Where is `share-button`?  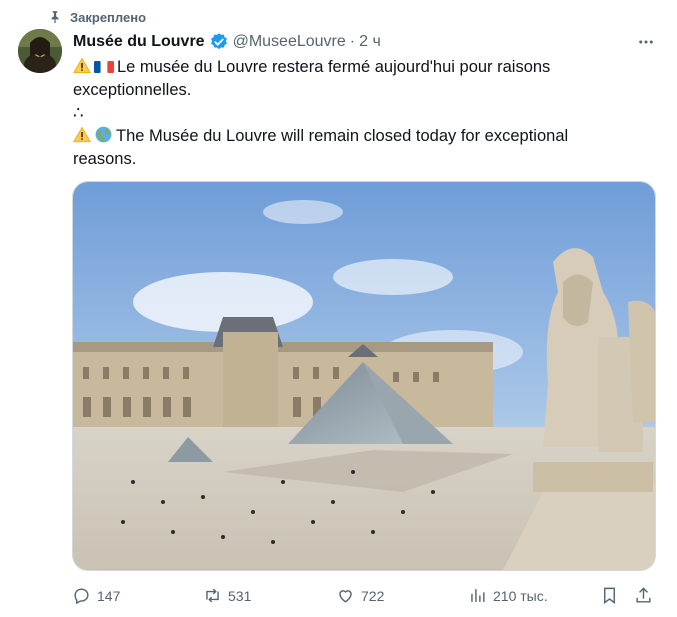 share-button is located at coordinates (643, 595).